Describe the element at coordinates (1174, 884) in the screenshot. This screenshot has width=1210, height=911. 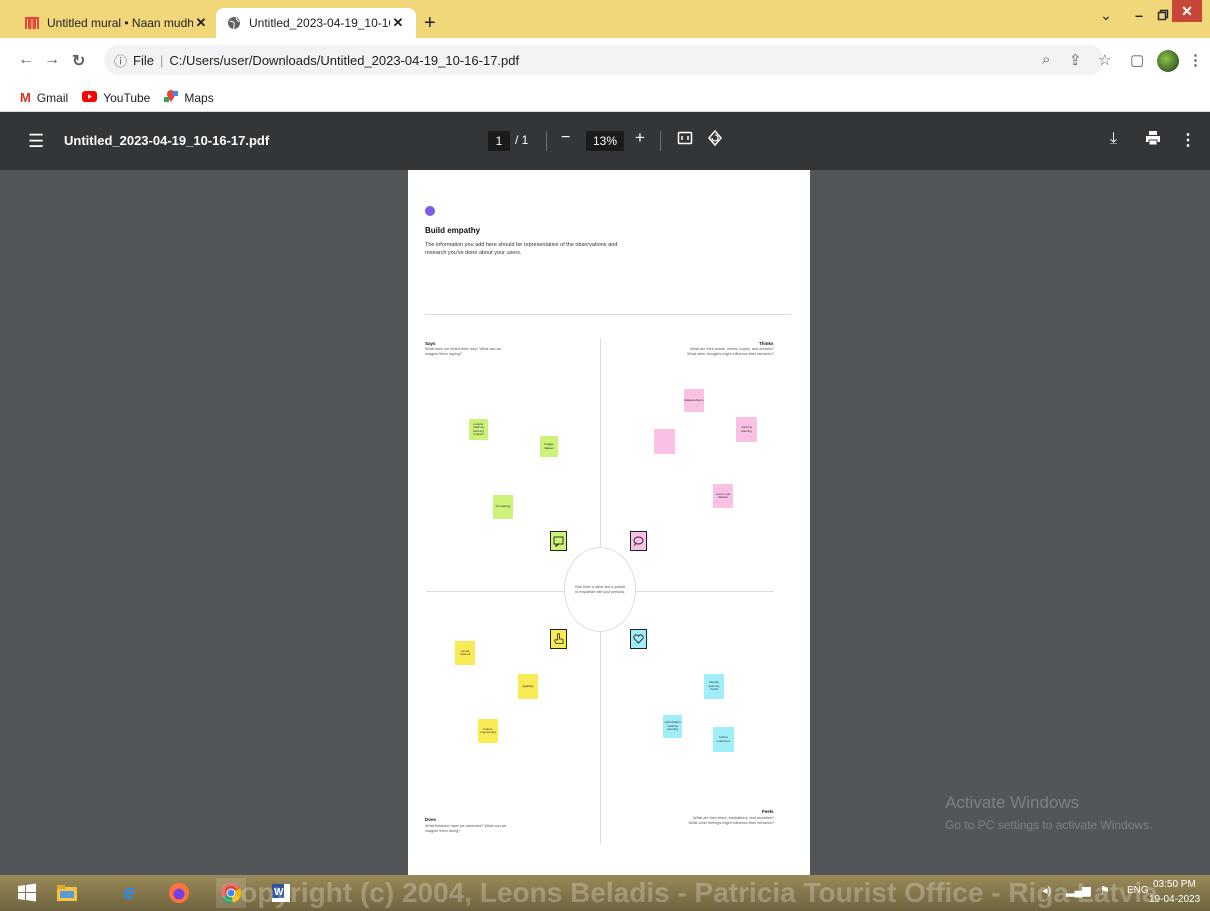
I see `clock-time: 03:50 PM` at that location.